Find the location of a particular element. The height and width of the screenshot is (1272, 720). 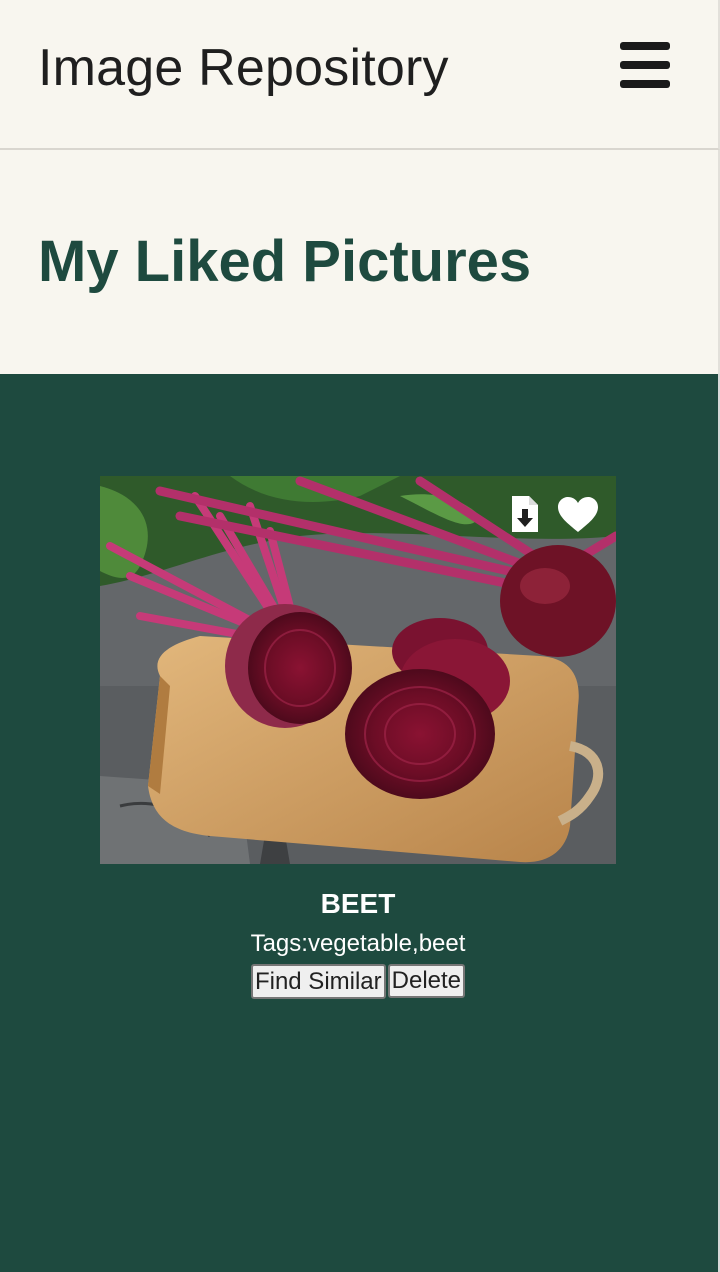

hamburger-menu-icon is located at coordinates (645, 65).